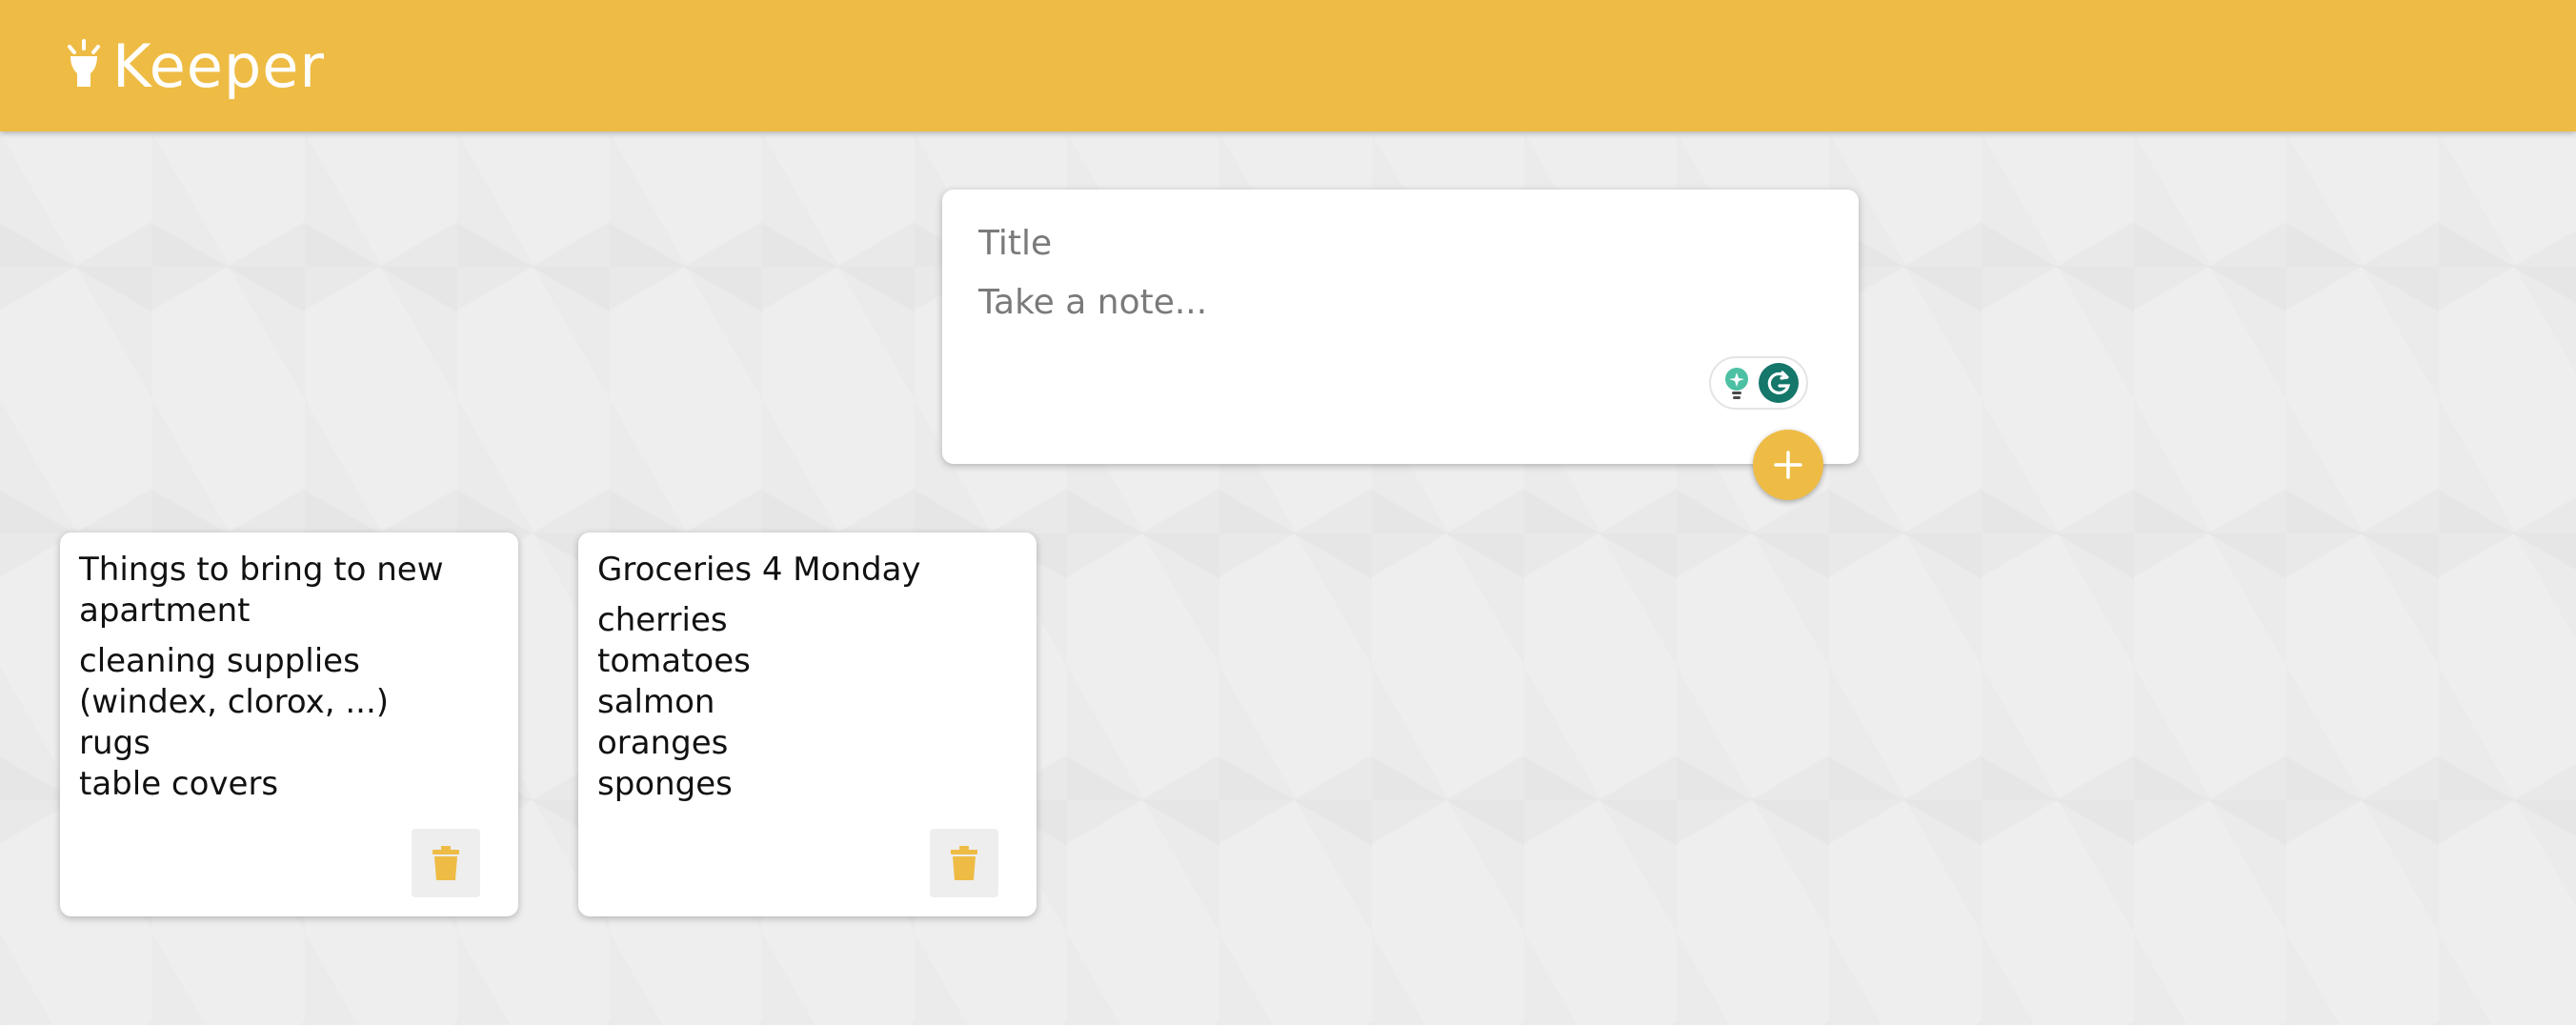  I want to click on plus-icon, so click(1788, 465).